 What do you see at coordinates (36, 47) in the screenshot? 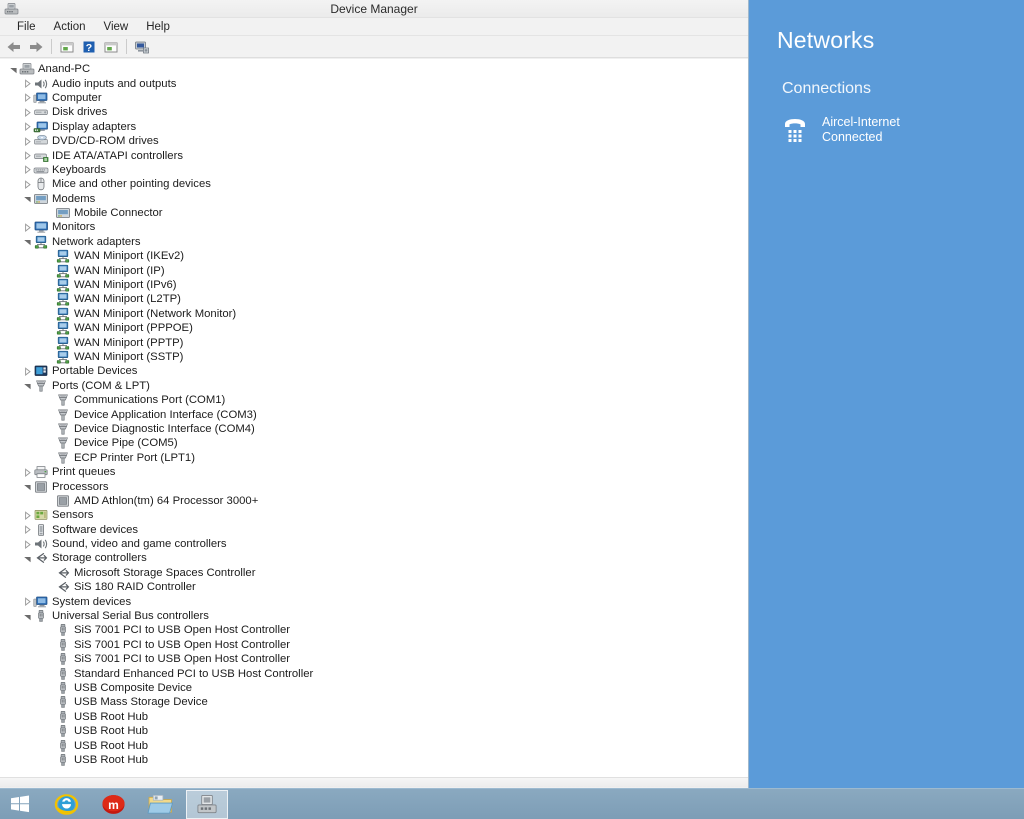
I see `forward-button` at bounding box center [36, 47].